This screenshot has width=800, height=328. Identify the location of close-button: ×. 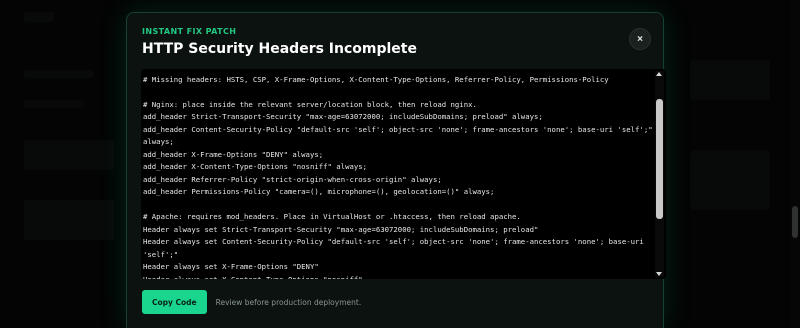
(640, 39).